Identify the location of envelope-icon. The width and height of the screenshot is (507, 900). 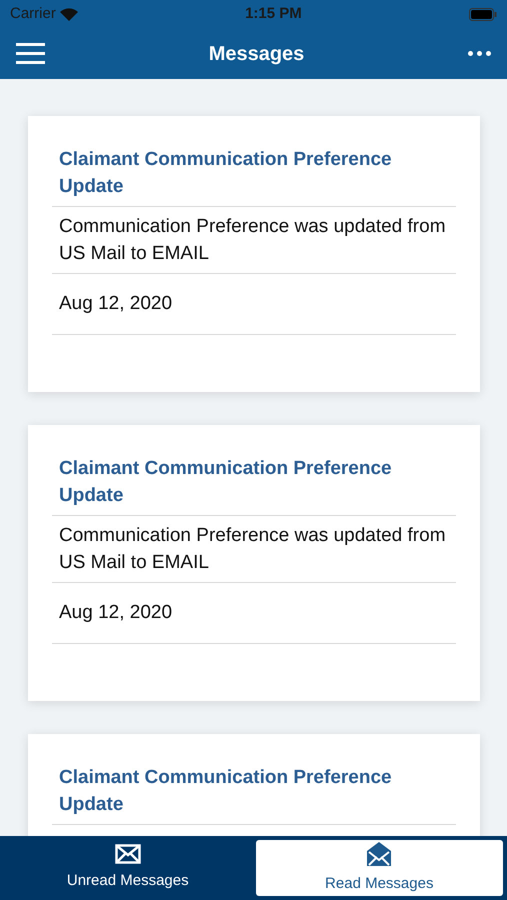
(127, 854).